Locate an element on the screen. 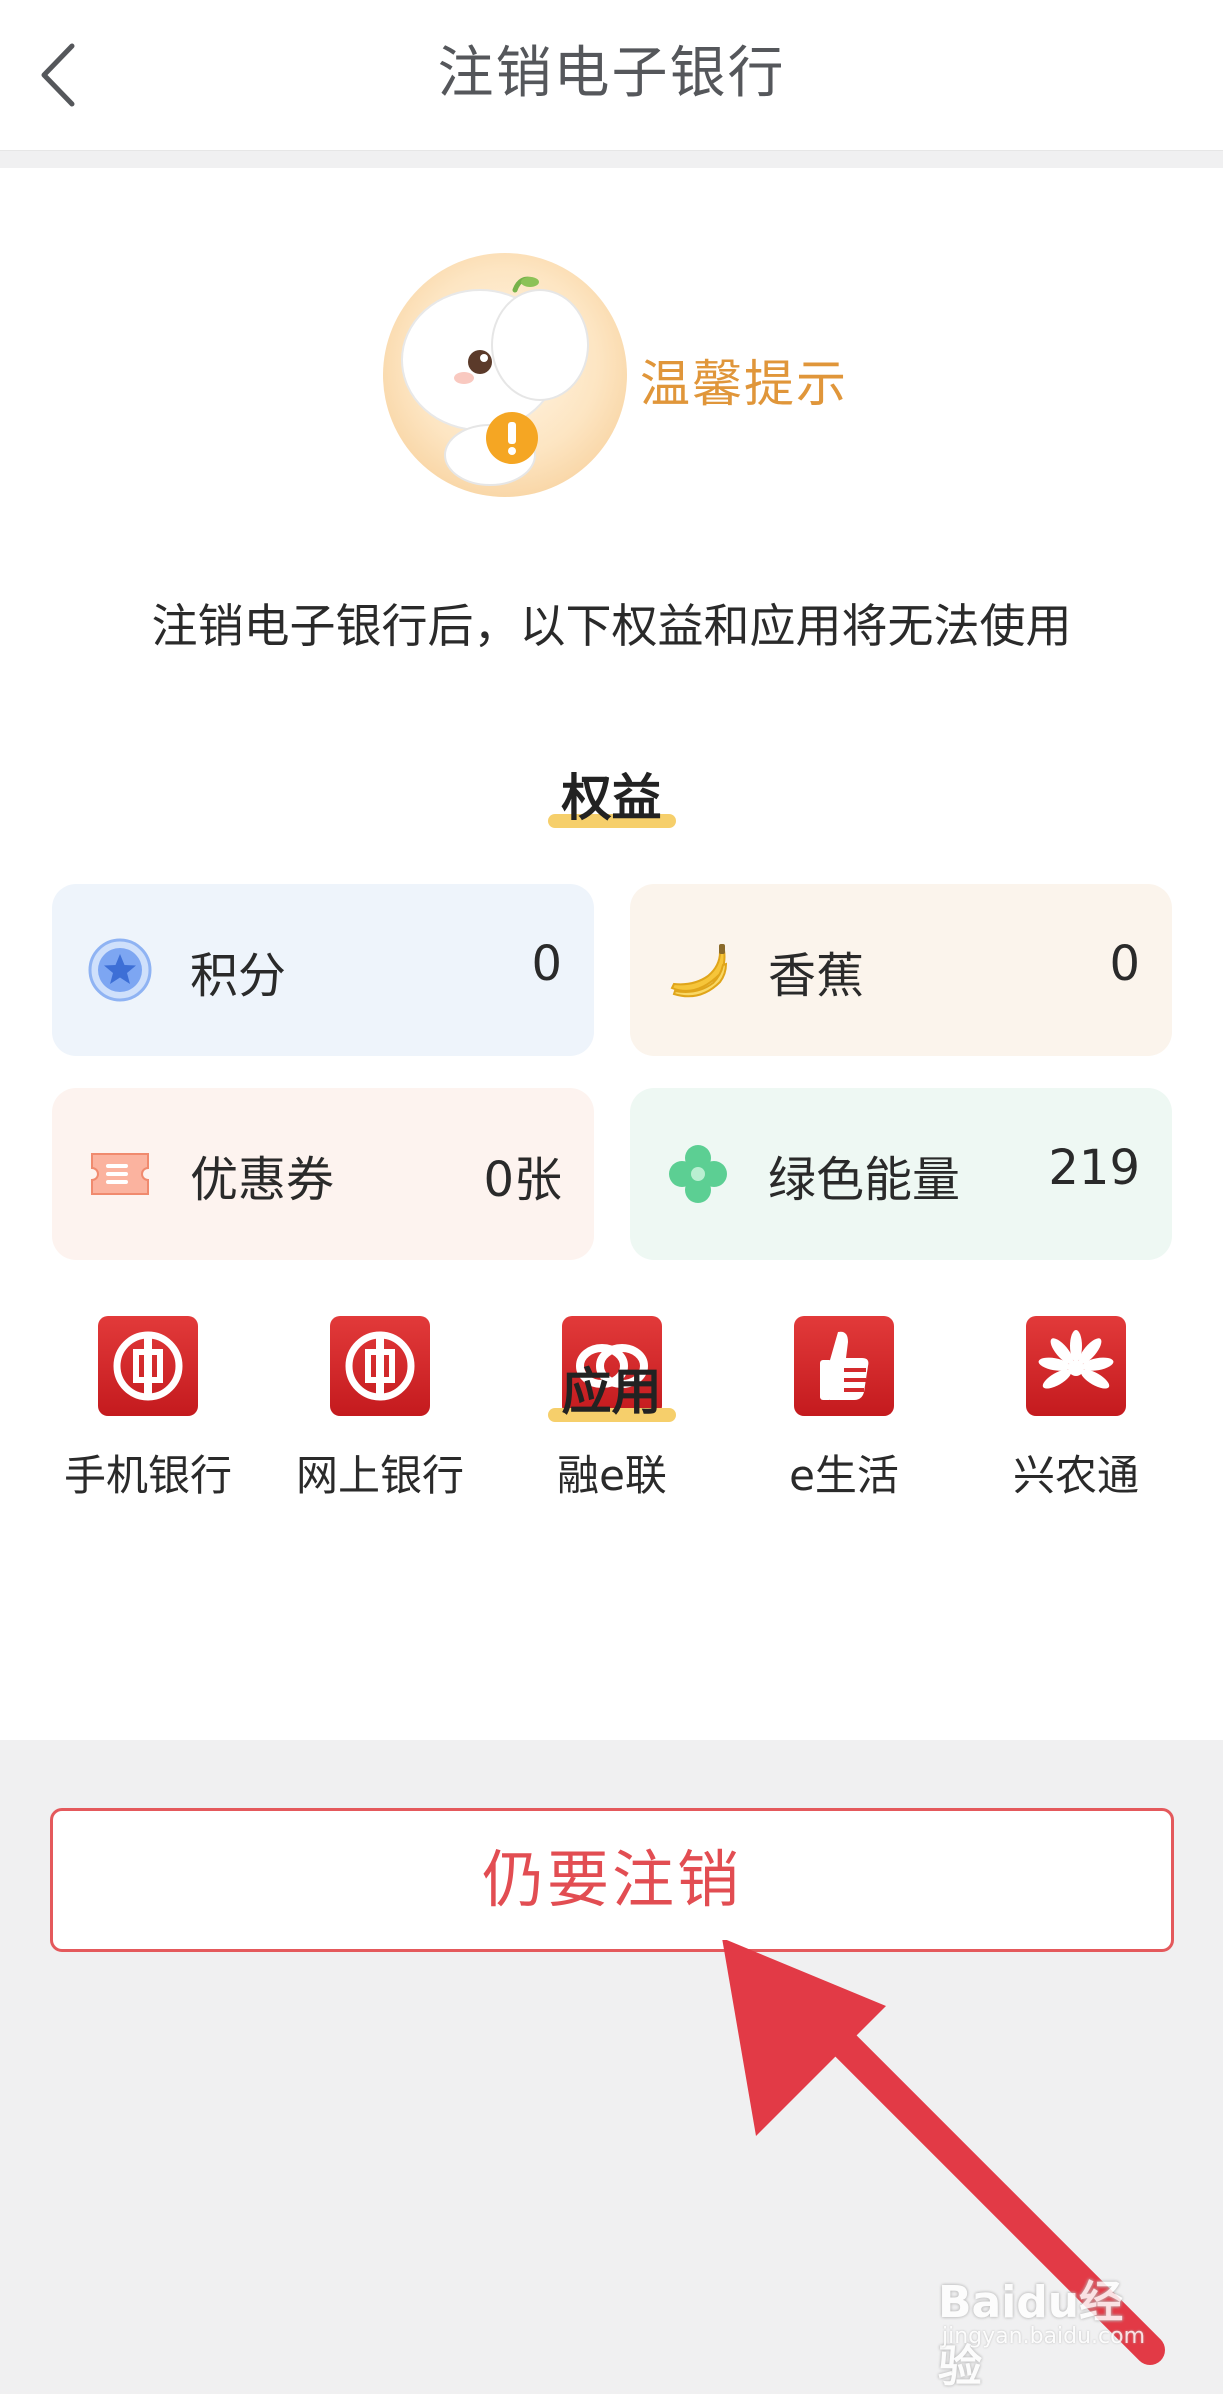 Image resolution: width=1223 pixels, height=2394 pixels. app-e-life: e生活 is located at coordinates (844, 1409).